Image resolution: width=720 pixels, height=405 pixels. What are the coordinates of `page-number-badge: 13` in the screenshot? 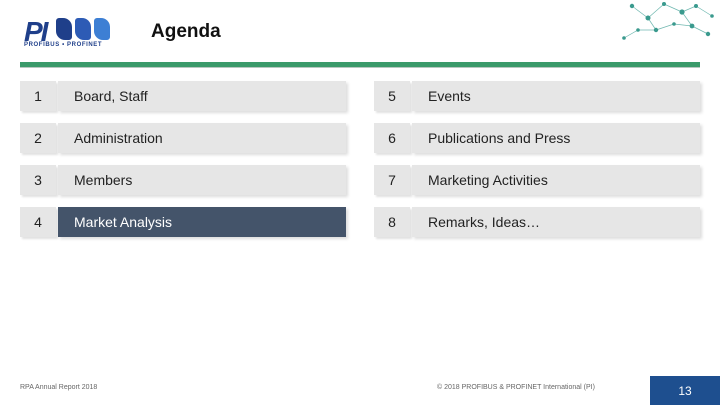 It's located at (685, 390).